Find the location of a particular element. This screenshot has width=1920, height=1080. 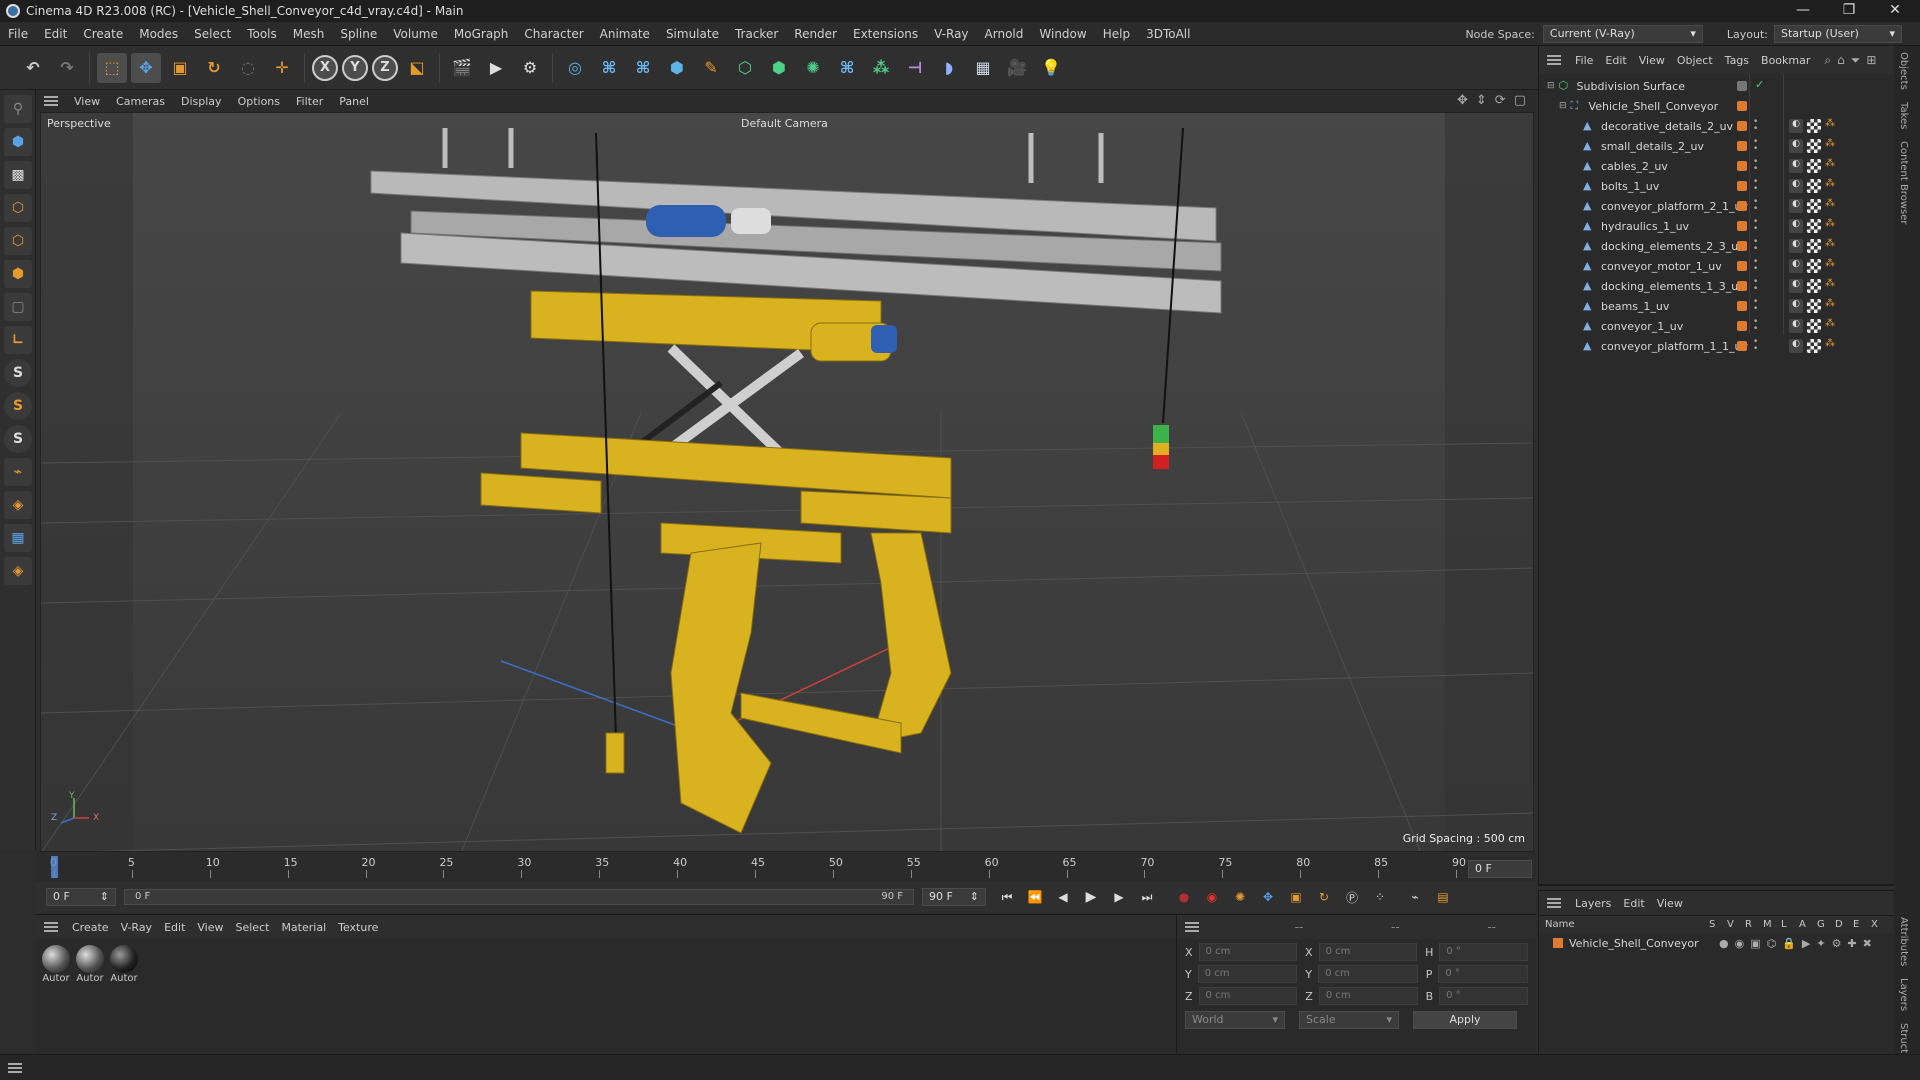

pan-view-icon: ✥ is located at coordinates (1462, 100).